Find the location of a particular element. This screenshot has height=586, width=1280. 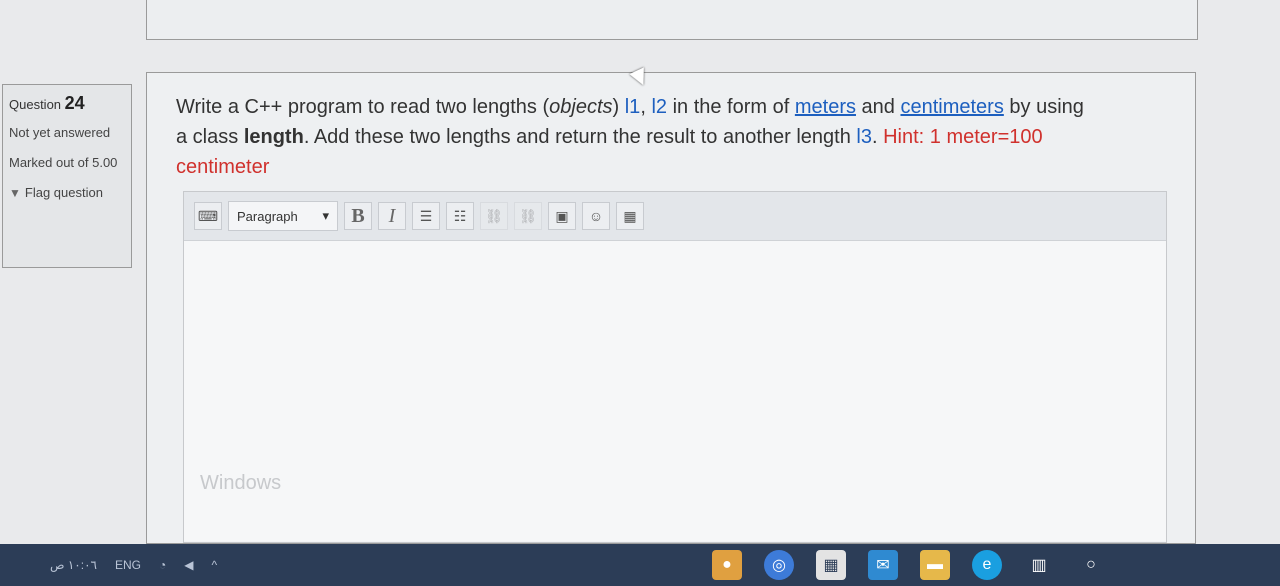

edge-icon: e is located at coordinates (987, 565).